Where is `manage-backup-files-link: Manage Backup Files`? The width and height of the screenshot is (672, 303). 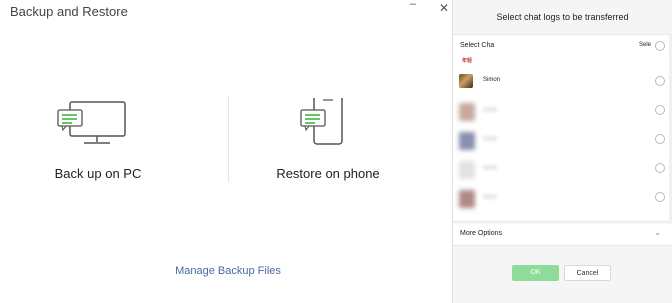
manage-backup-files-link: Manage Backup Files is located at coordinates (228, 271).